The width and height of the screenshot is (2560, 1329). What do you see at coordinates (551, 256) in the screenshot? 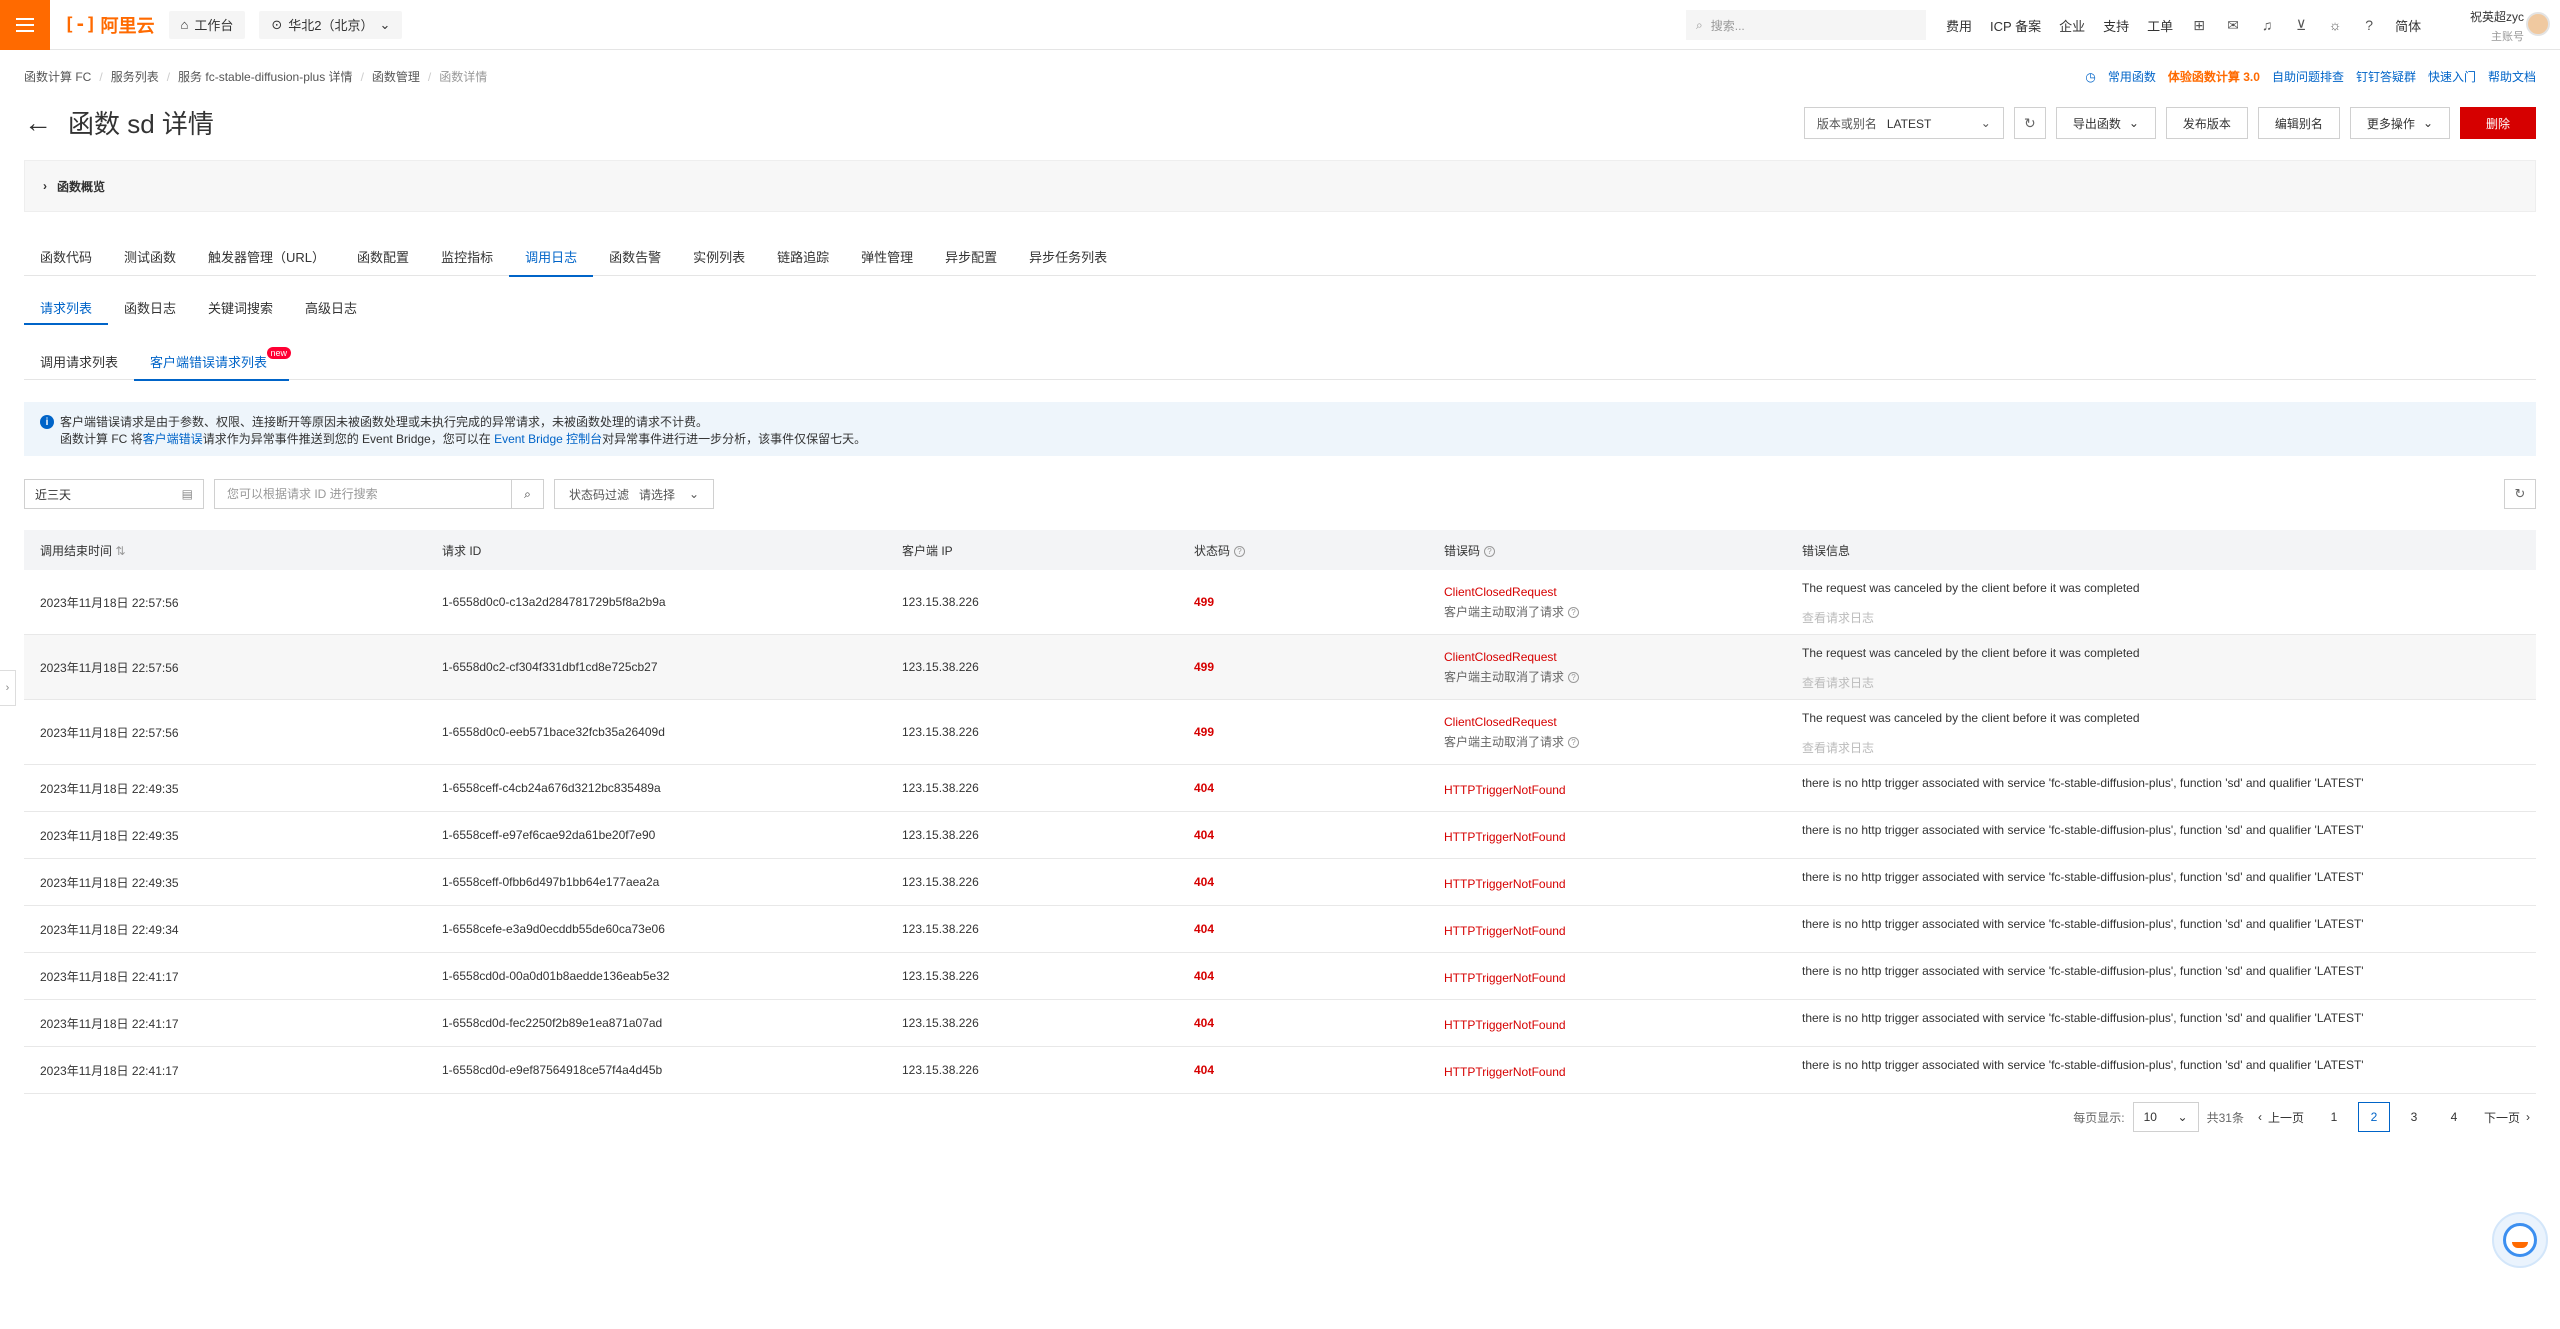
I see `tab-invocation-logs: 调用日志` at bounding box center [551, 256].